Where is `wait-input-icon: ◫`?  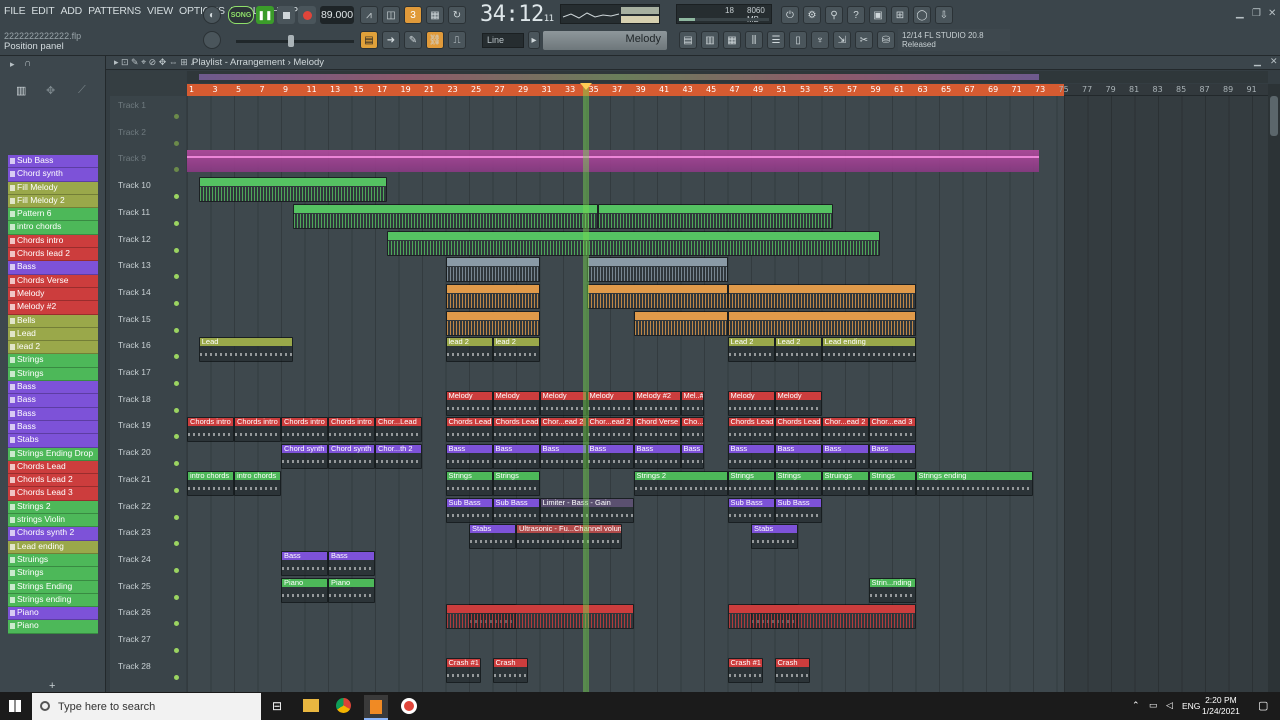 wait-input-icon: ◫ is located at coordinates (391, 15).